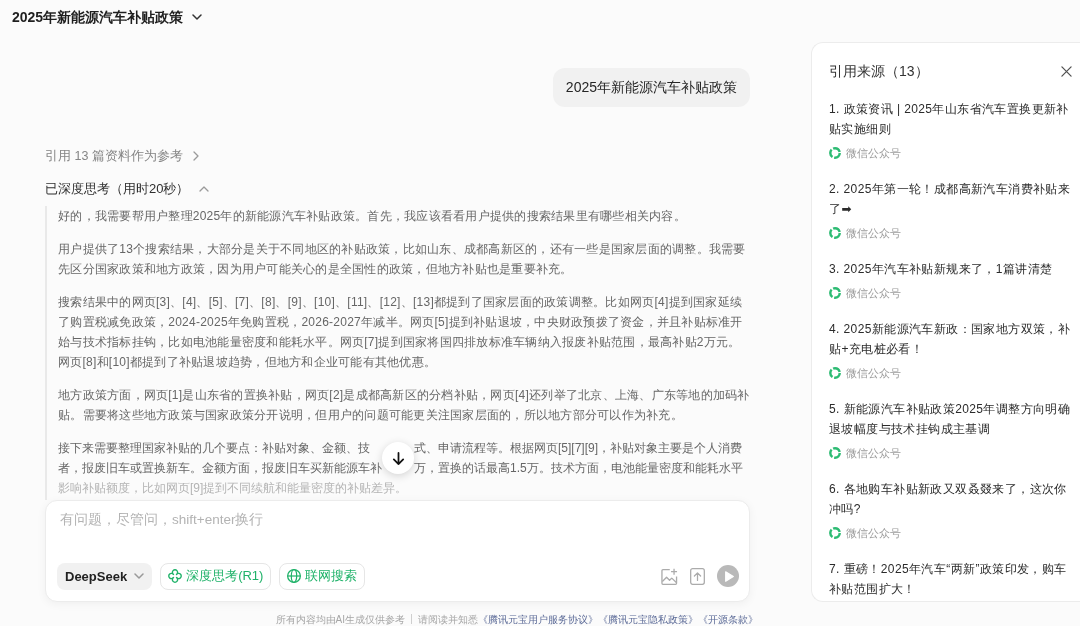 The image size is (1080, 626). Describe the element at coordinates (728, 619) in the screenshot. I see `footer-link: 《开源条款》` at that location.